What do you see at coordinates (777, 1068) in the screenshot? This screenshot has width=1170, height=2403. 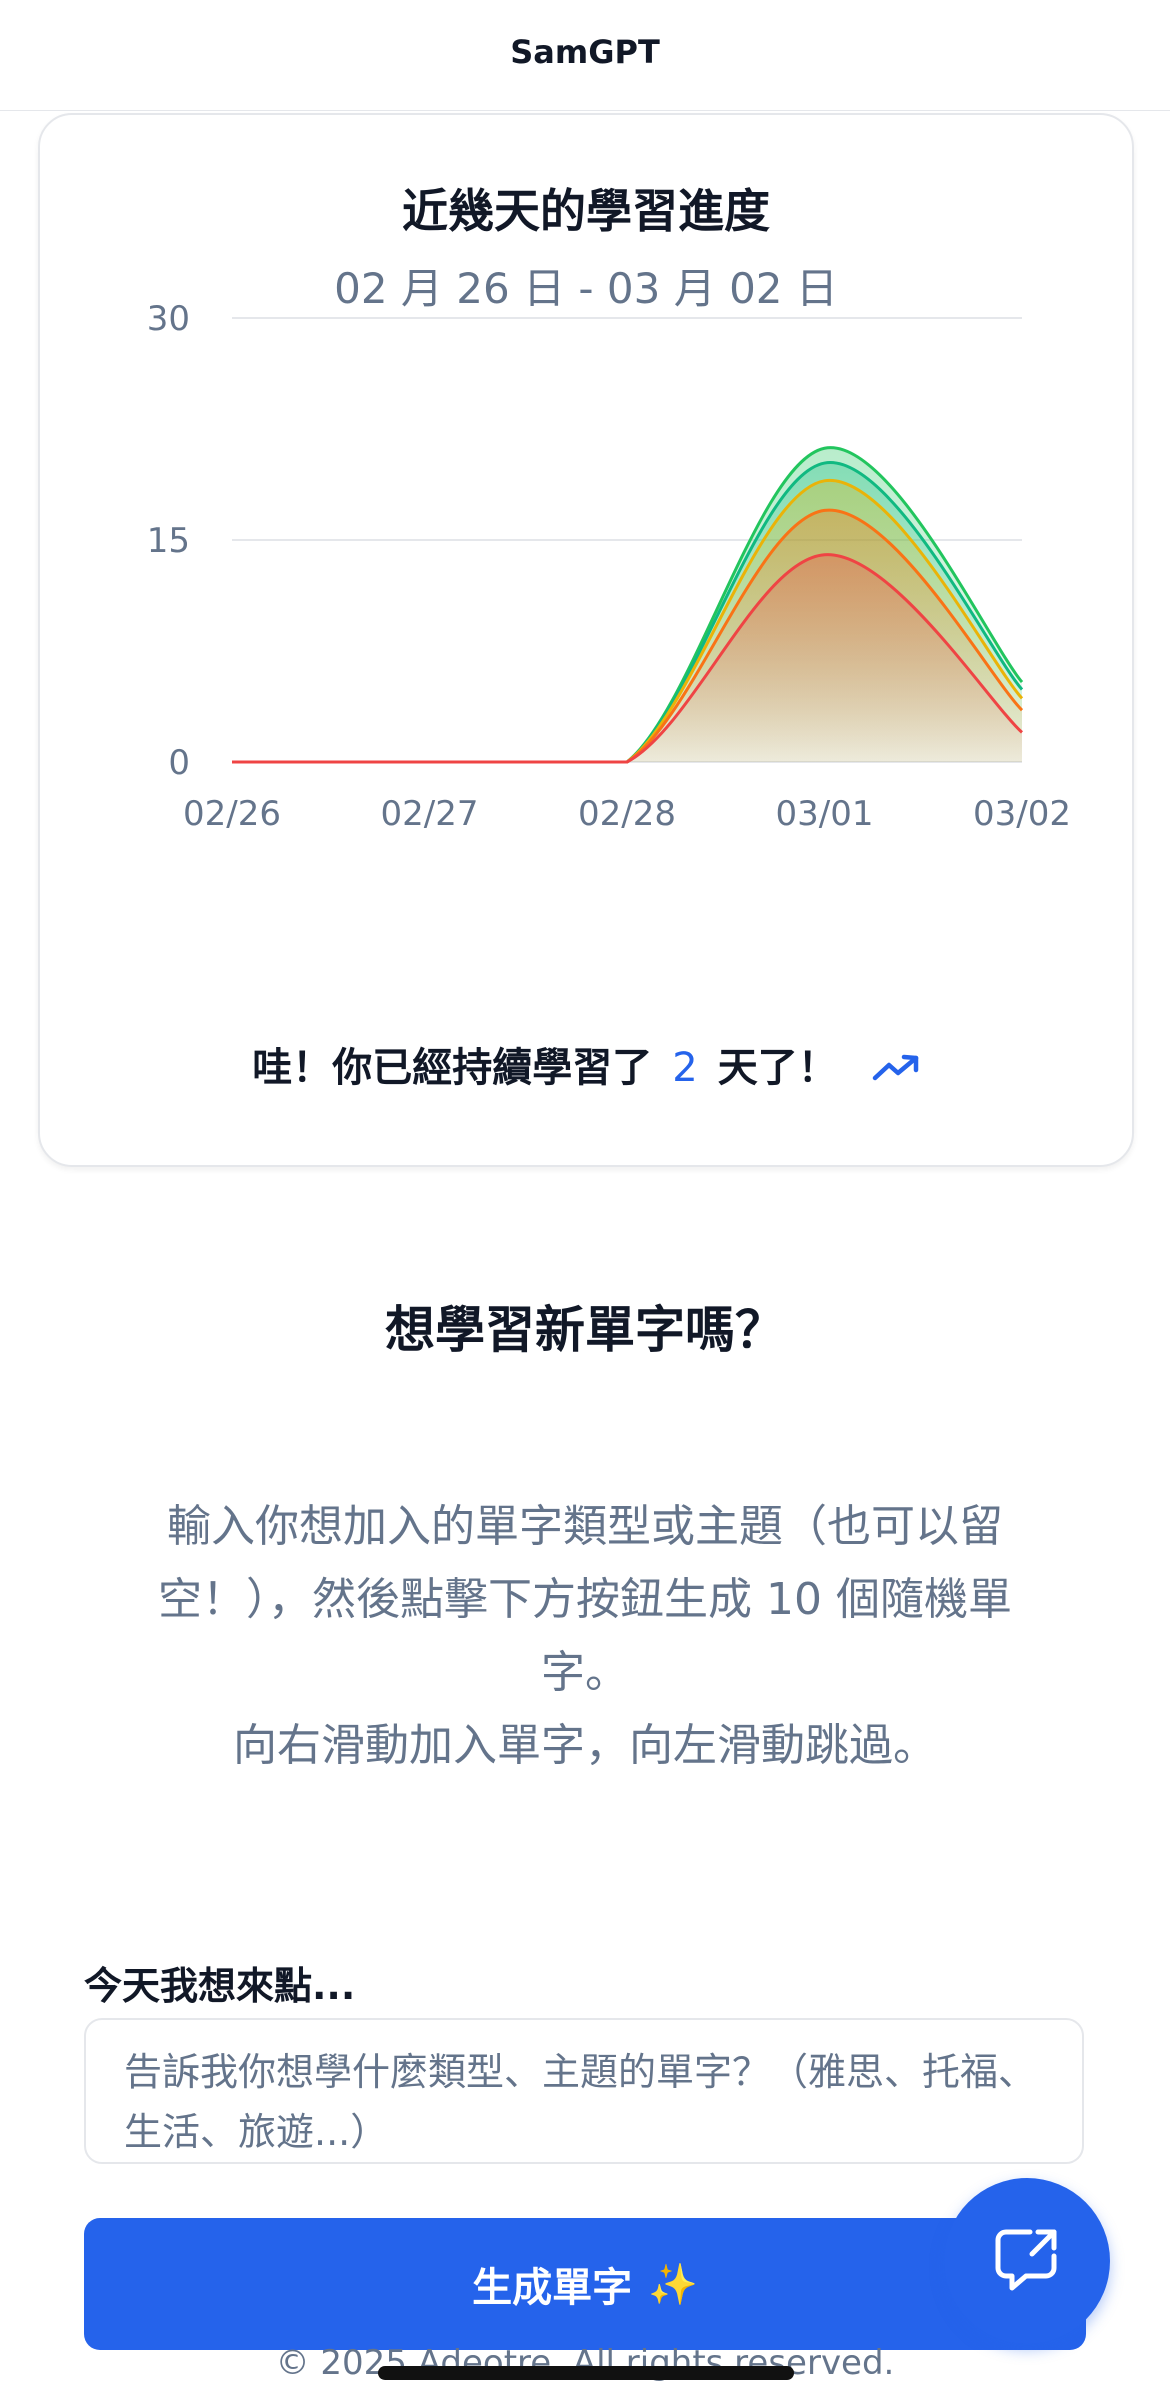 I see `streak-suffix: 天了！` at bounding box center [777, 1068].